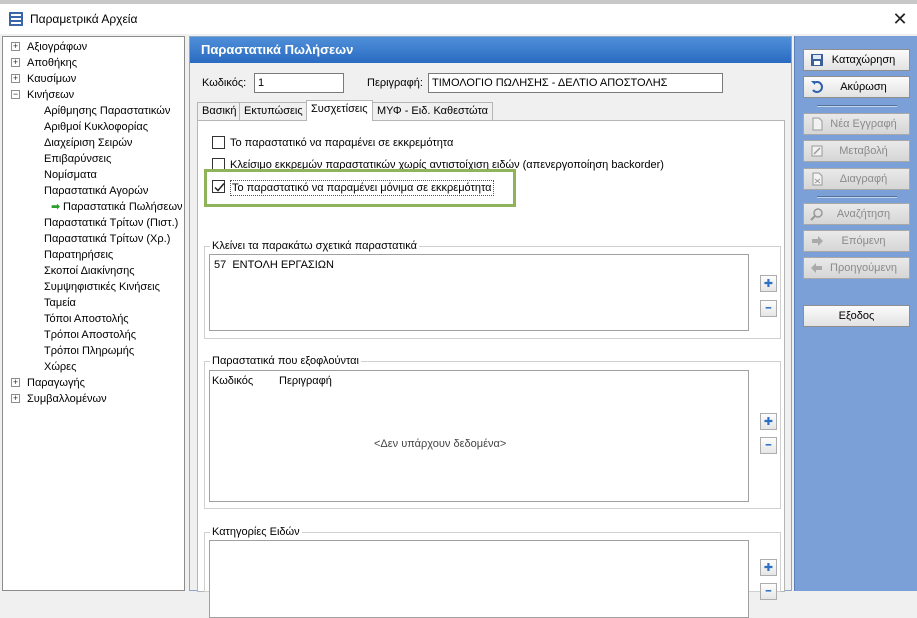  Describe the element at coordinates (15, 94) in the screenshot. I see `collapse-icon: −` at that location.